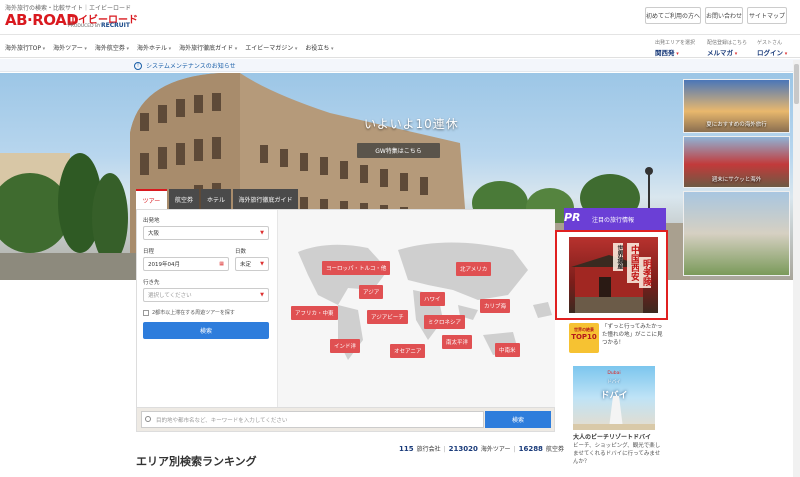 The width and height of the screenshot is (800, 477). Describe the element at coordinates (356, 268) in the screenshot. I see `region-europe-button: ヨーロッパ・トルコ・他` at that location.